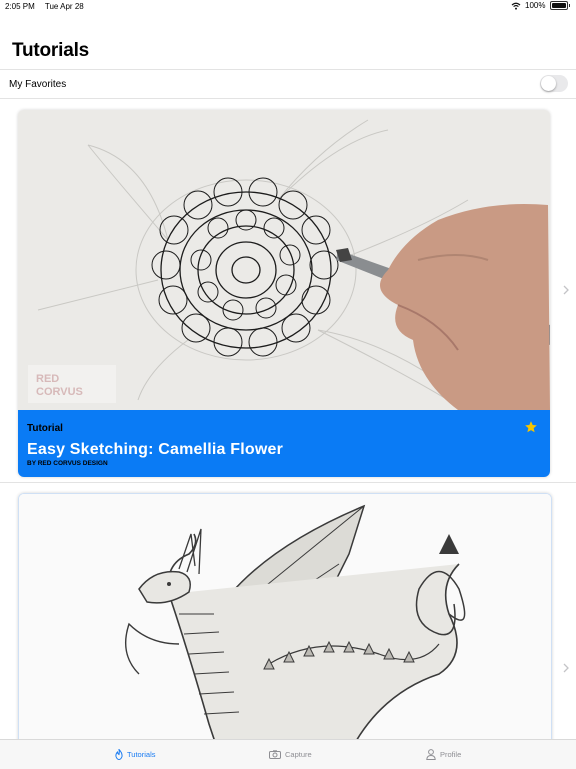 Image resolution: width=576 pixels, height=769 pixels. I want to click on tab-label: Tutorials, so click(141, 754).